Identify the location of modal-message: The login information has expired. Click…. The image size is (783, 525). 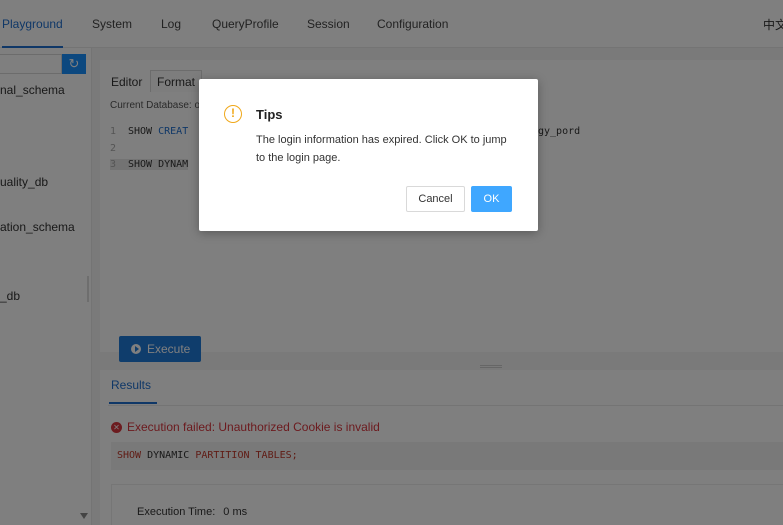
(381, 149).